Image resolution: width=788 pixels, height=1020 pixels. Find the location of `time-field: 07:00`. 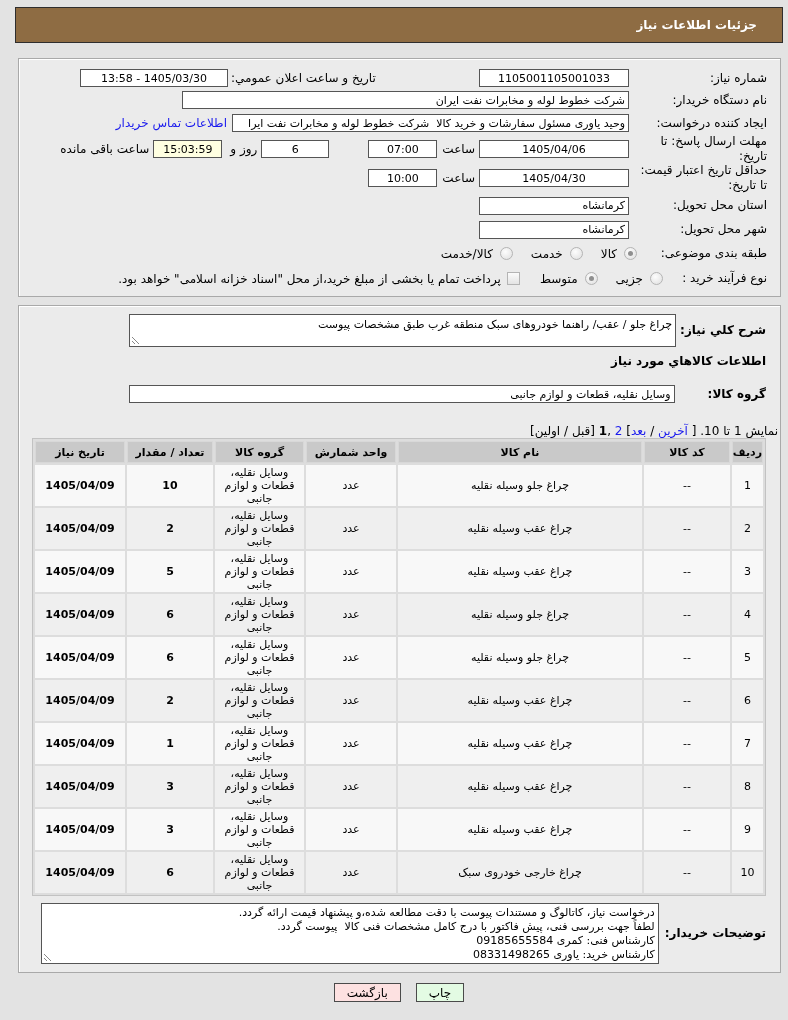

time-field: 07:00 is located at coordinates (403, 149).